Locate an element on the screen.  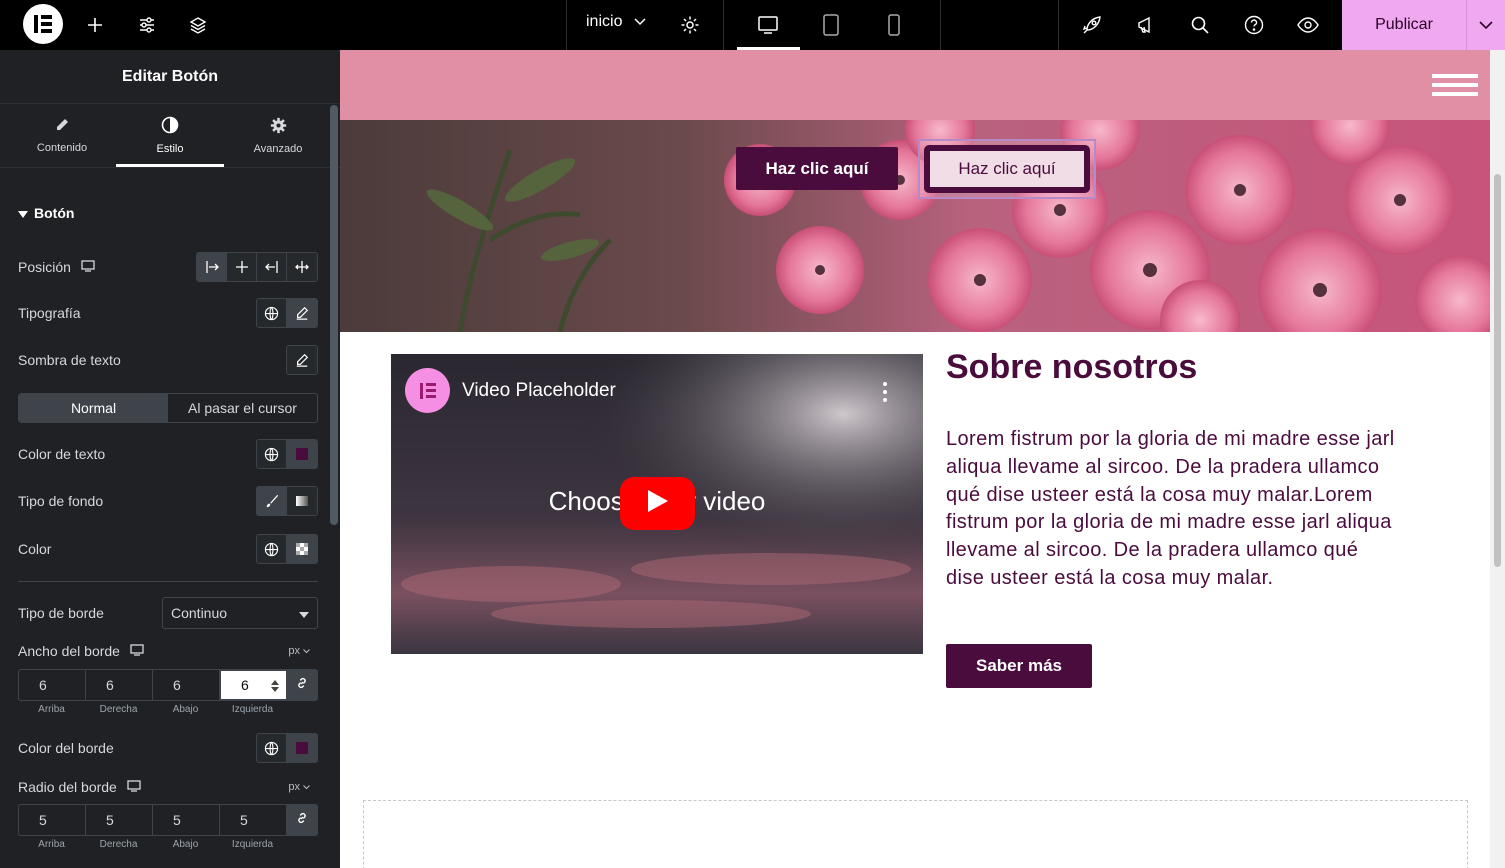
video-title: Video Placeholder is located at coordinates (539, 390).